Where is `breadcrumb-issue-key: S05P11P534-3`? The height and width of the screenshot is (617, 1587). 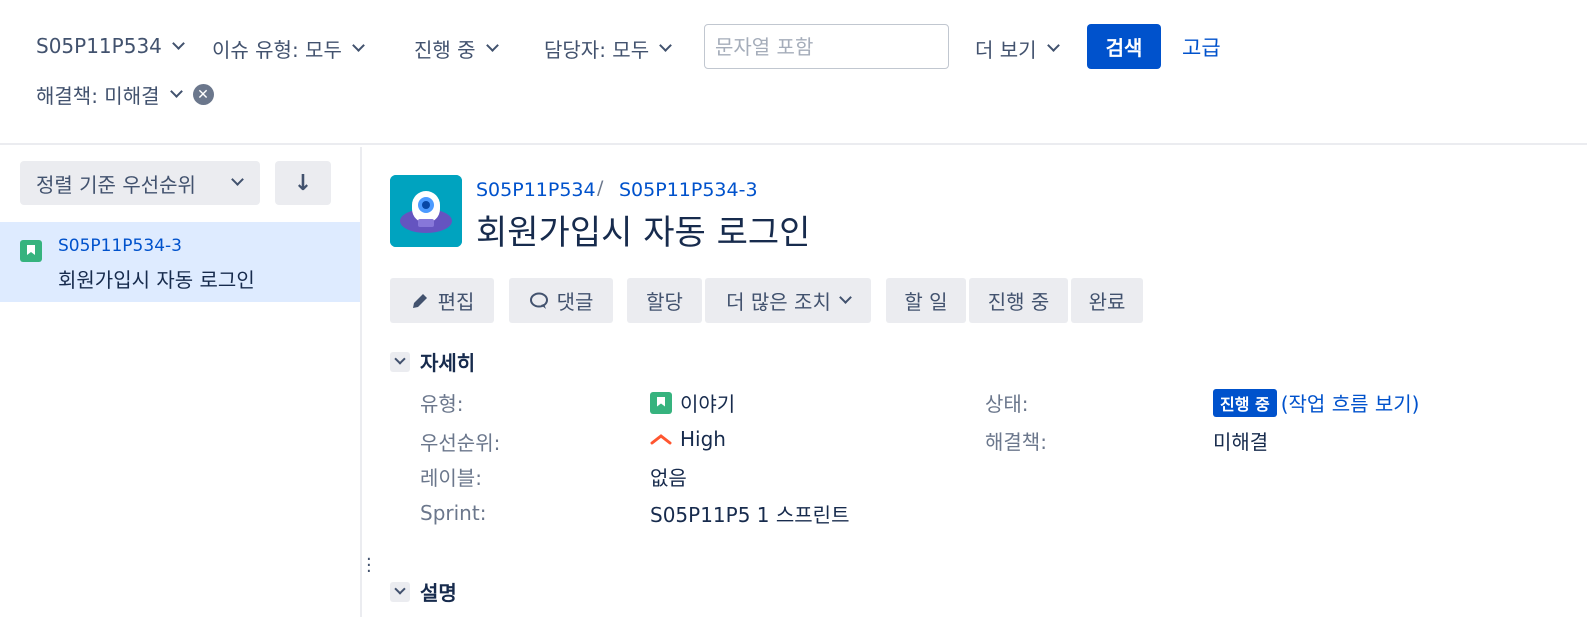 breadcrumb-issue-key: S05P11P534-3 is located at coordinates (688, 190).